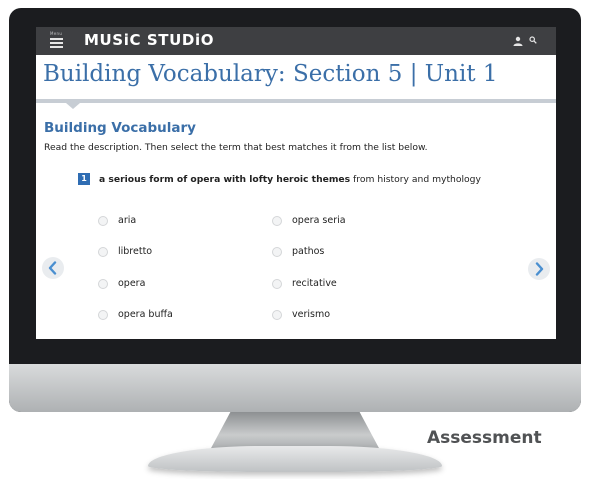  I want to click on chevron-right-icon, so click(539, 269).